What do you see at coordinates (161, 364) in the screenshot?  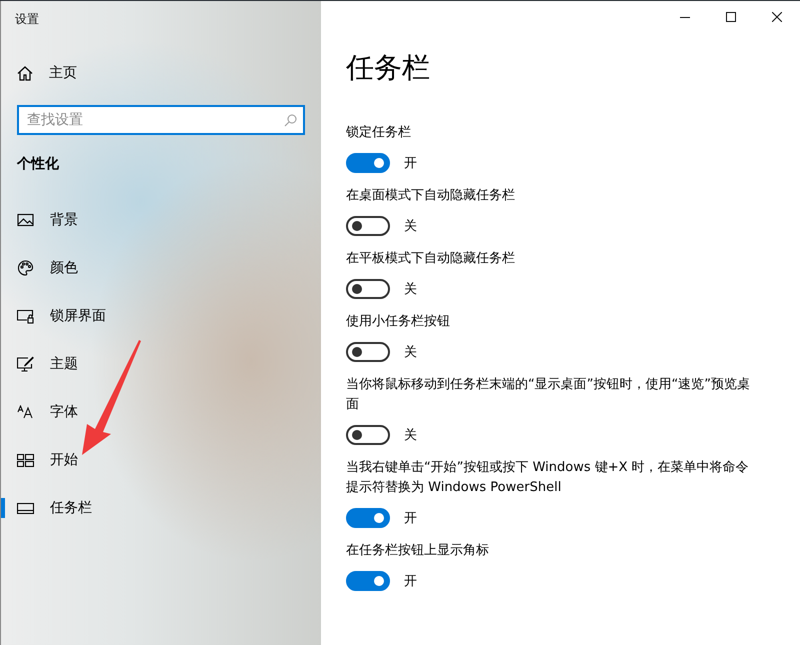 I see `nav-item: 主题` at bounding box center [161, 364].